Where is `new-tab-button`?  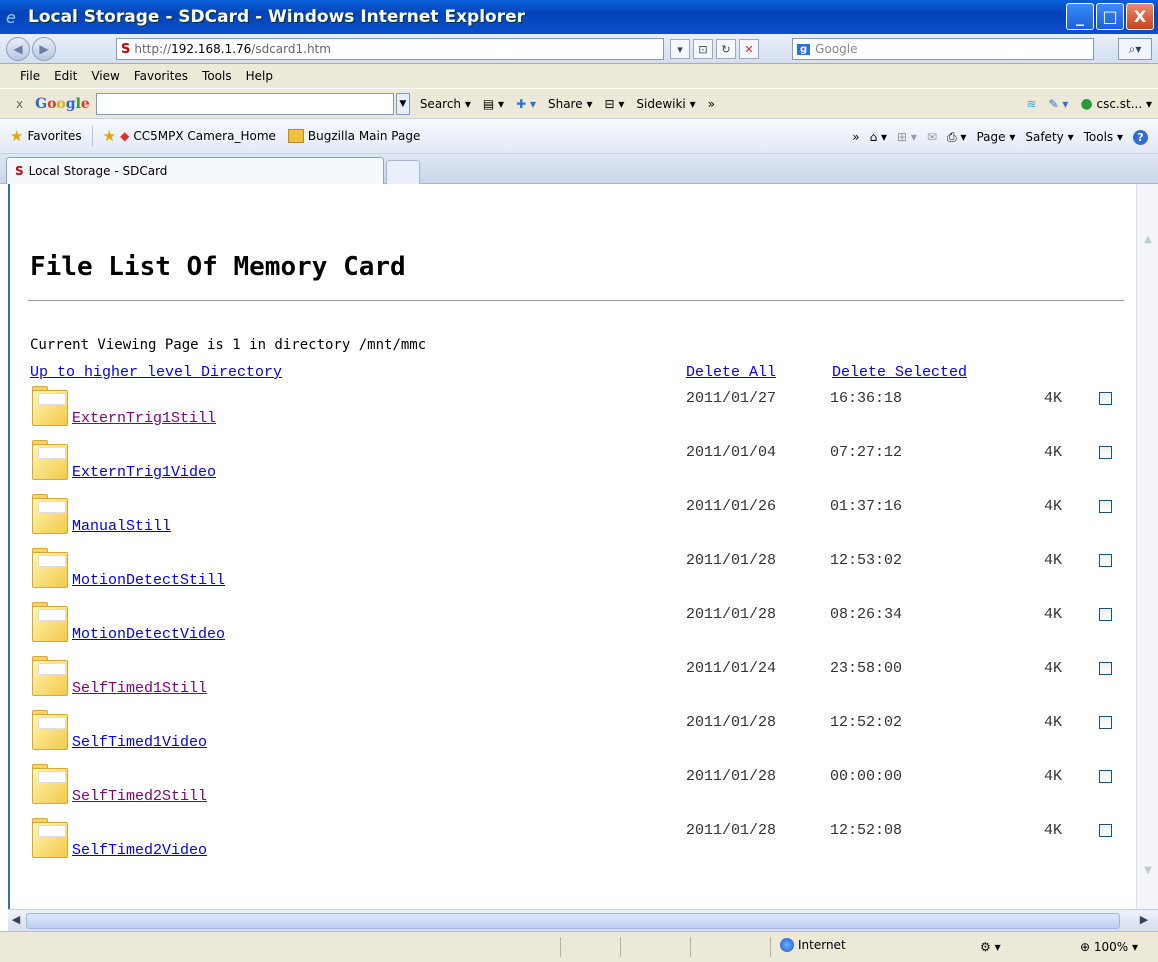 new-tab-button is located at coordinates (403, 172).